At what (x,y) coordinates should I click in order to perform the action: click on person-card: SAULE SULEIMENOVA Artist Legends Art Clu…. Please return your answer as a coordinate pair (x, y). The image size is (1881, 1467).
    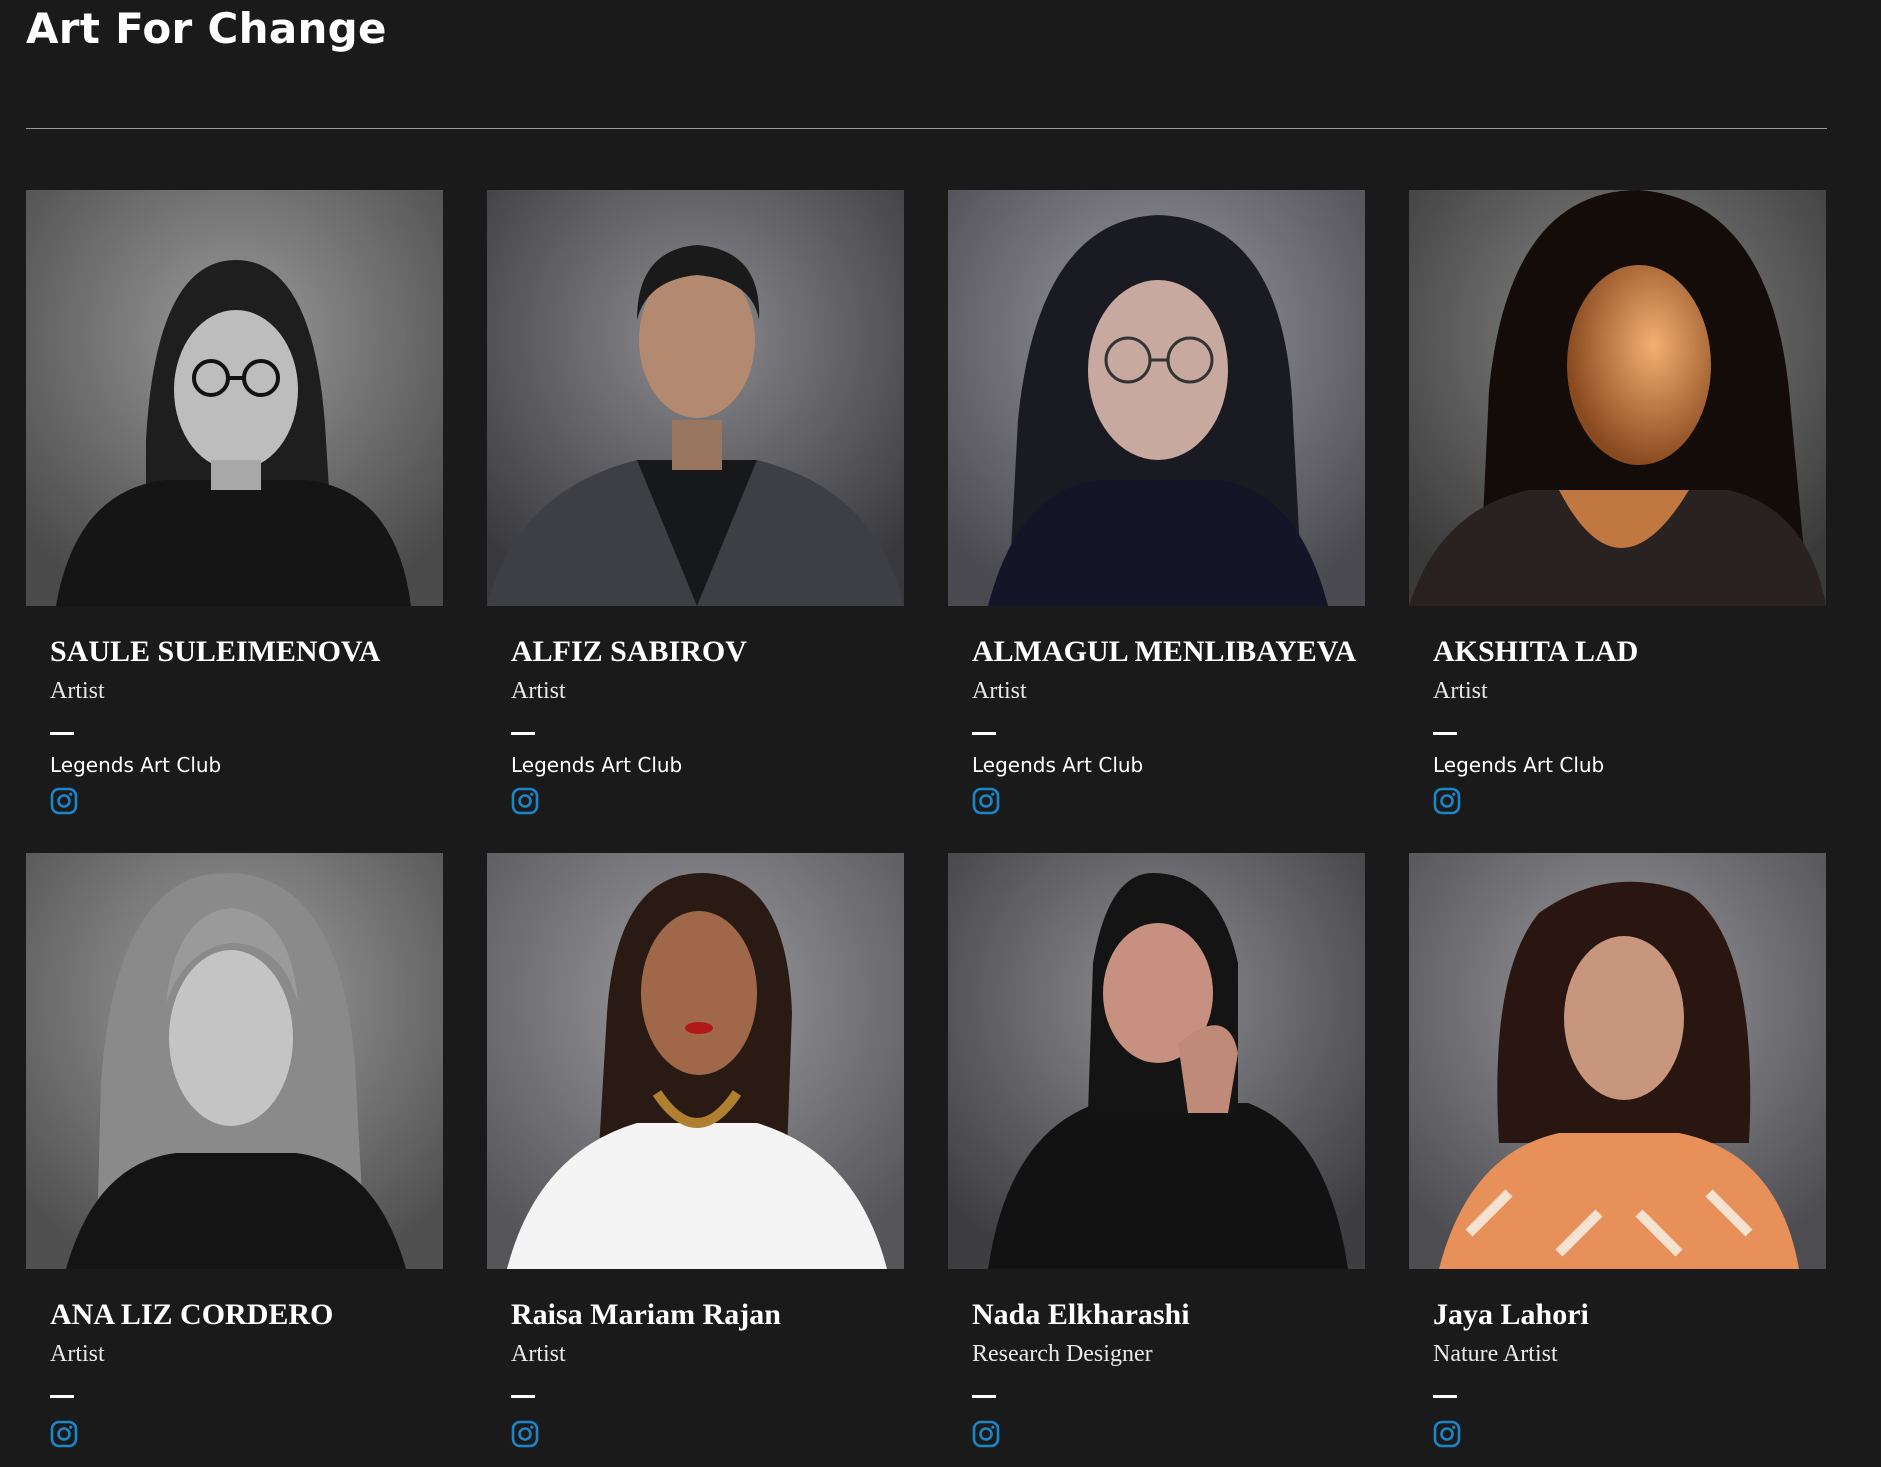
    Looking at the image, I should click on (234, 521).